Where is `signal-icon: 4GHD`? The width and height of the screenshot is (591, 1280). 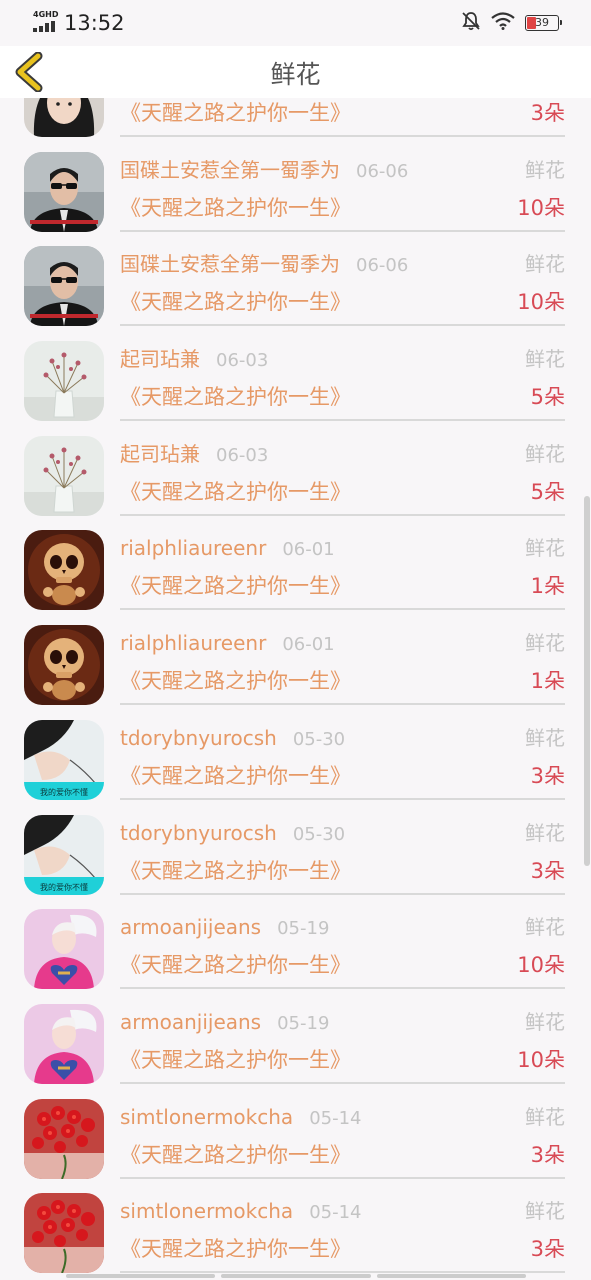
signal-icon: 4GHD is located at coordinates (46, 21).